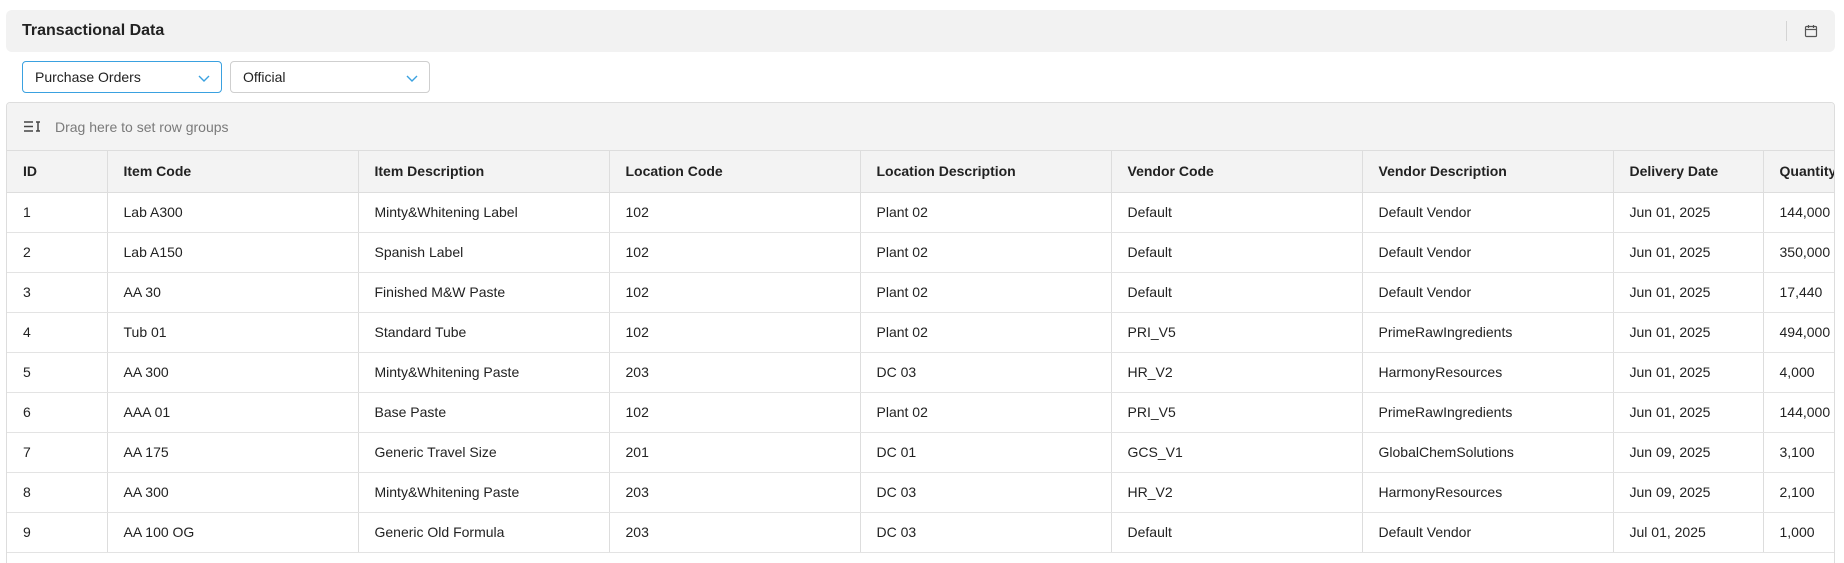 This screenshot has height=563, width=1844. What do you see at coordinates (233, 412) in the screenshot?
I see `cell-item-code: AAA 01` at bounding box center [233, 412].